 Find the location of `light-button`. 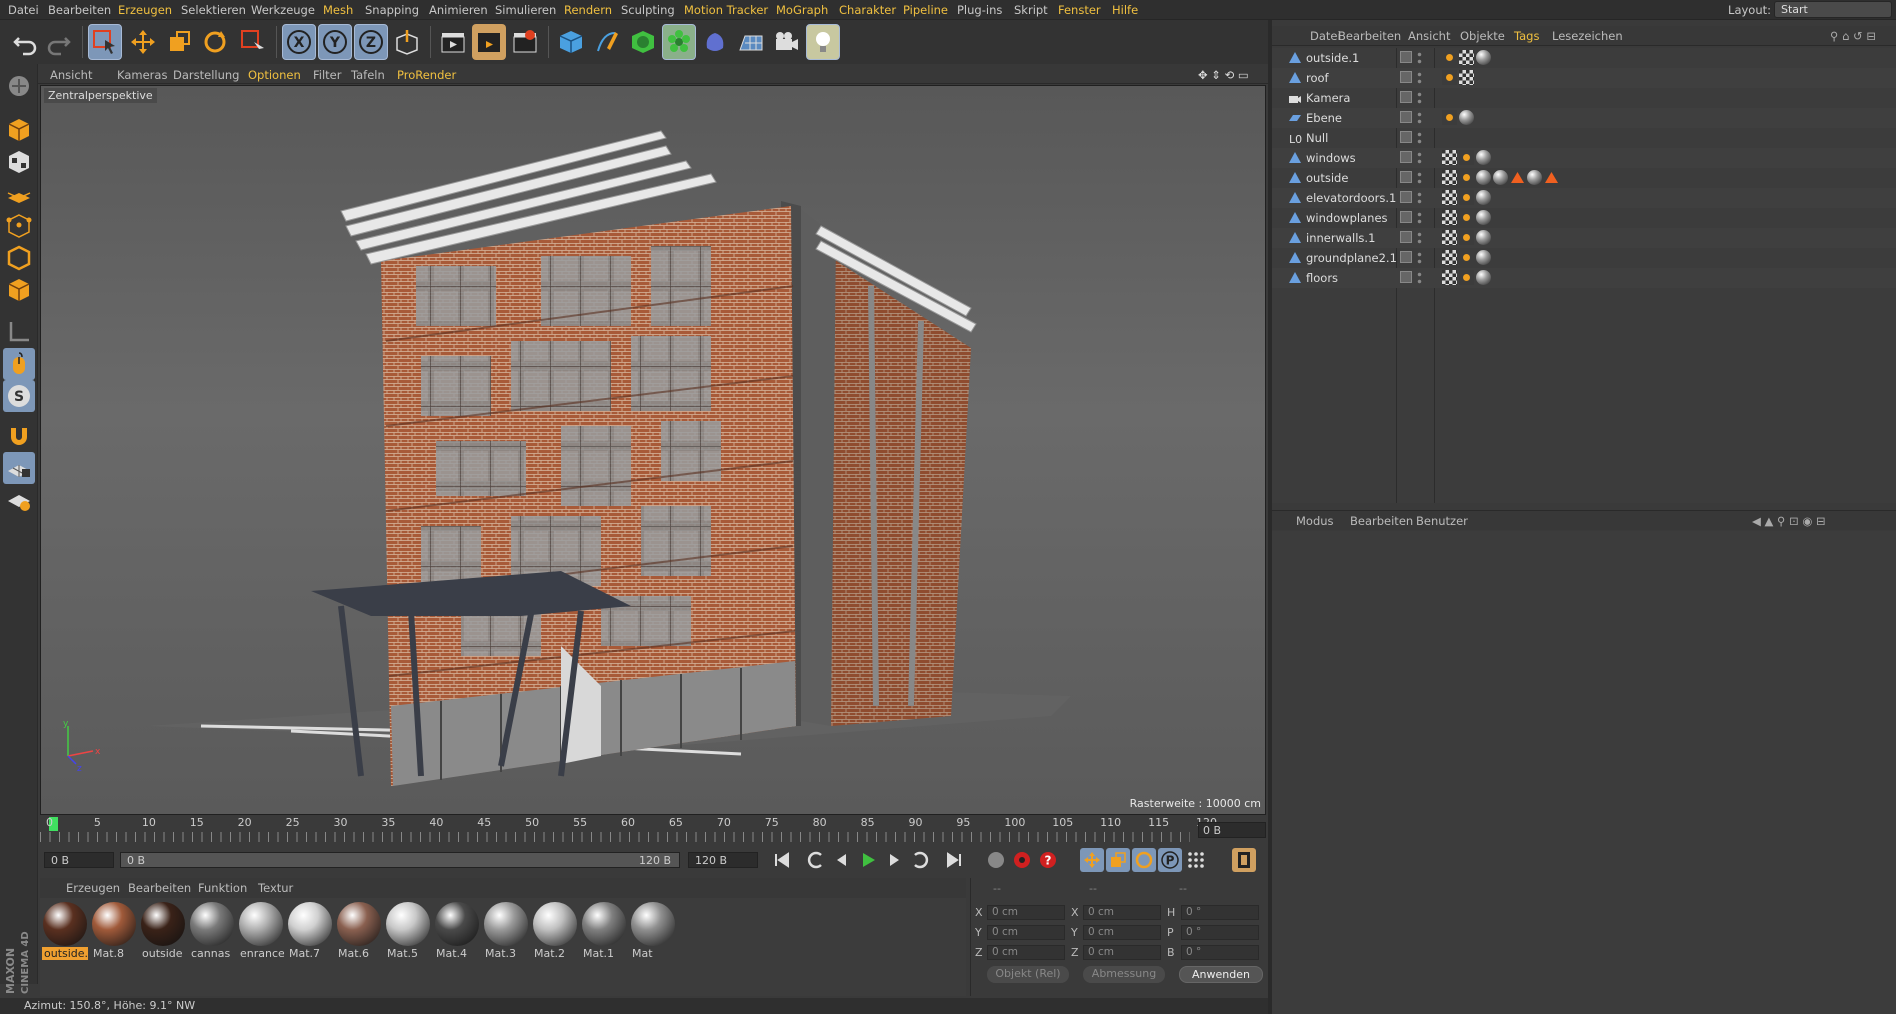

light-button is located at coordinates (823, 42).